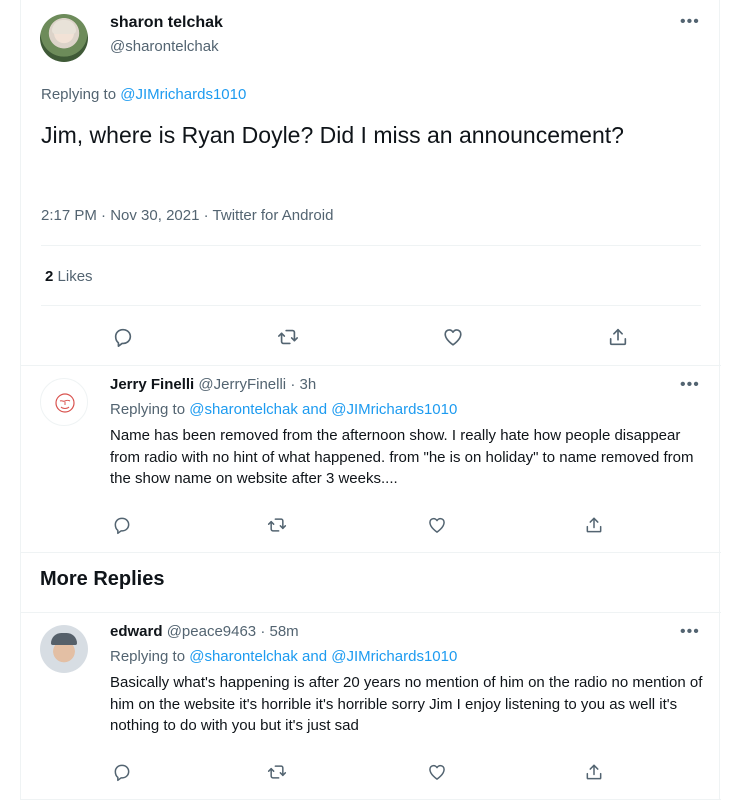 This screenshot has height=800, width=749. Describe the element at coordinates (211, 631) in the screenshot. I see `author-handle: @peace9463` at that location.